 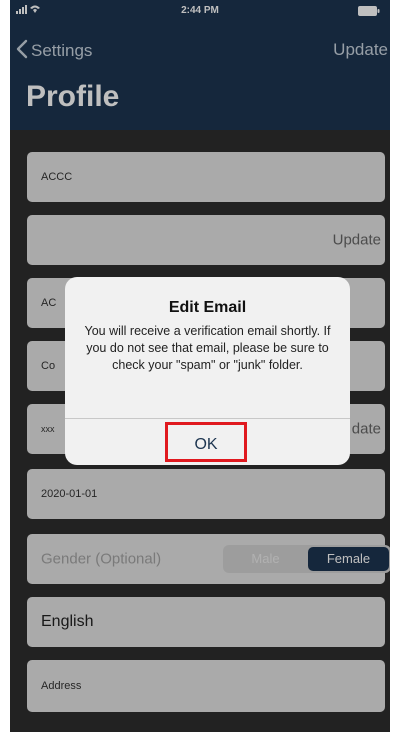 I want to click on ok-button: OK, so click(x=206, y=442).